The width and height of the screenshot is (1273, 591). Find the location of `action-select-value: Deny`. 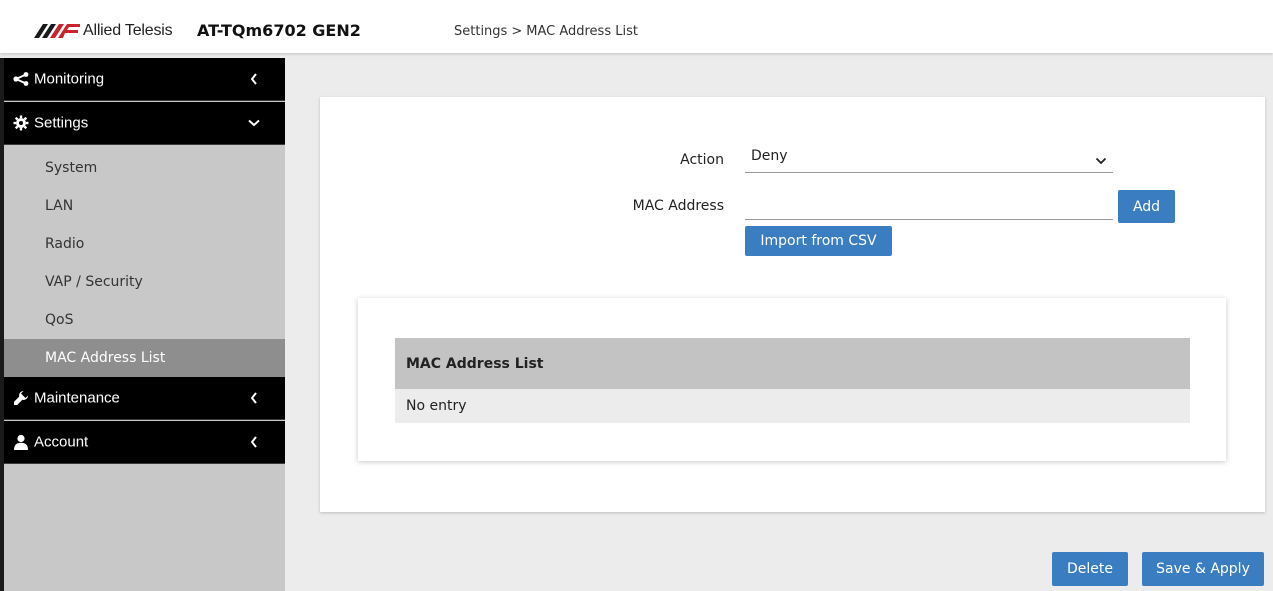

action-select-value: Deny is located at coordinates (769, 156).